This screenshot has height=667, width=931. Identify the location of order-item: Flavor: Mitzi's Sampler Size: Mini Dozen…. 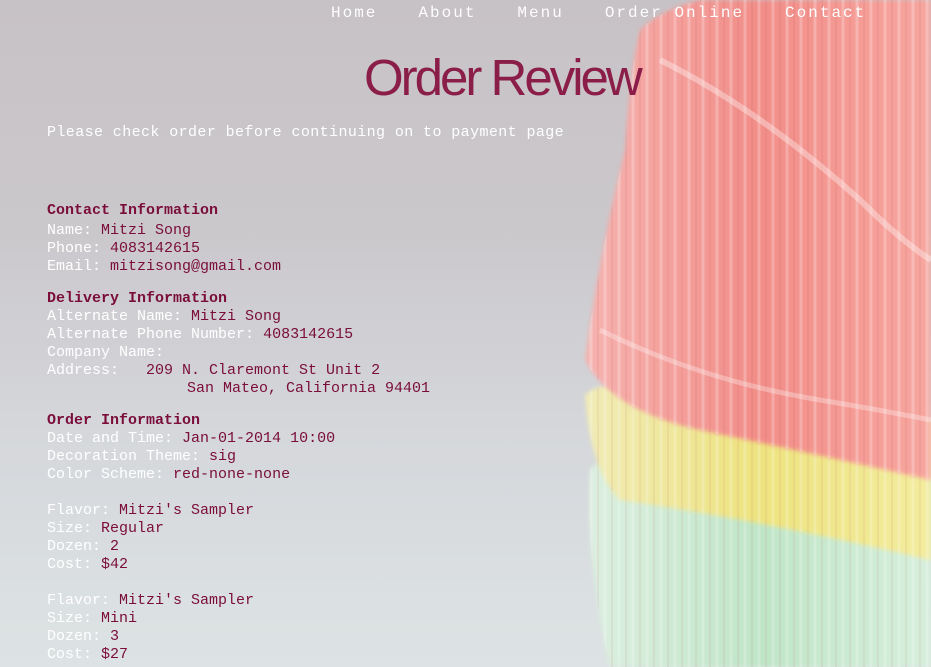
(151, 627).